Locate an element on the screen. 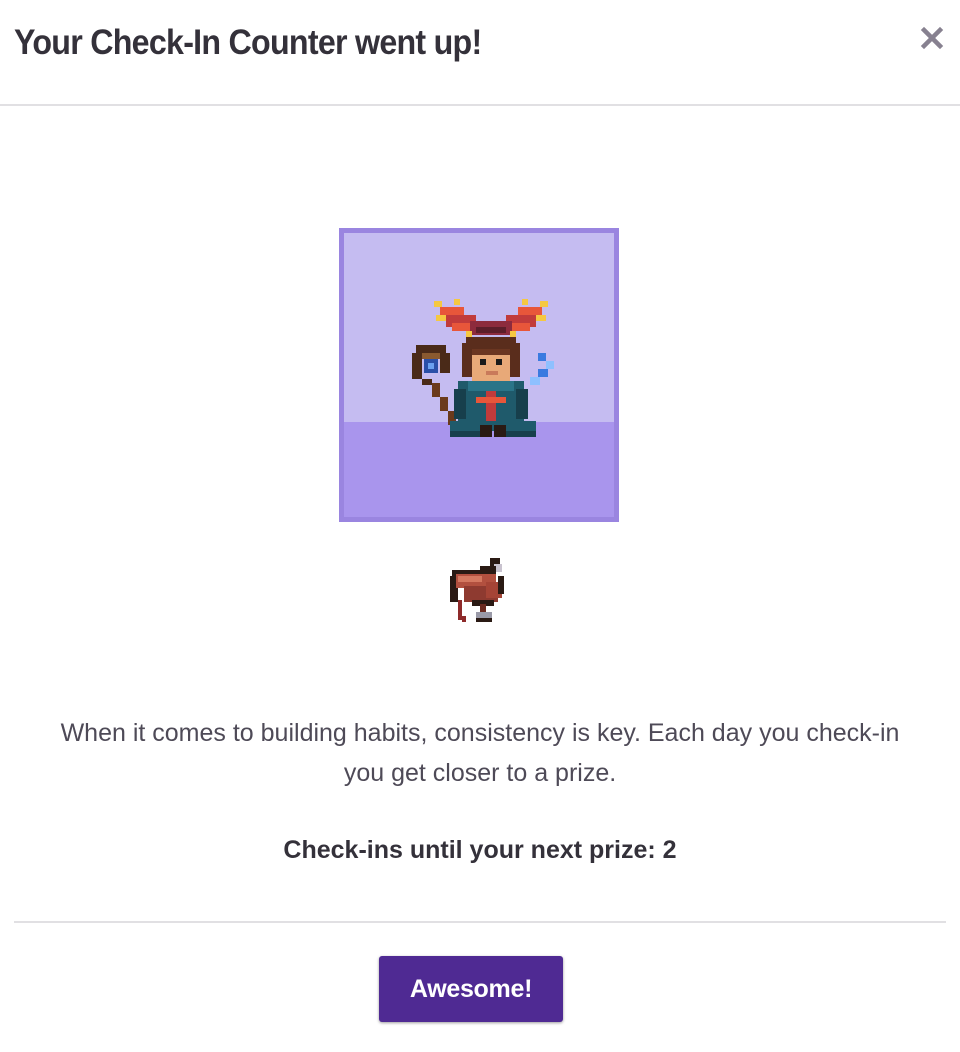  close-button is located at coordinates (932, 38).